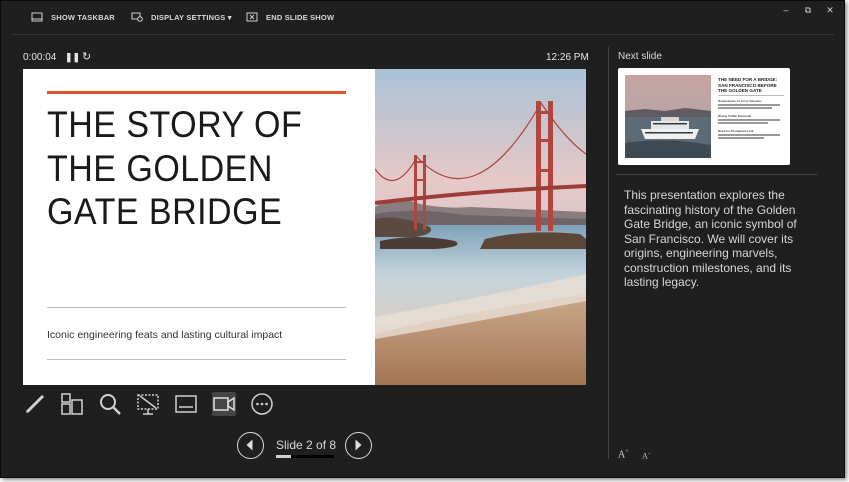 This screenshot has height=482, width=849. Describe the element at coordinates (252, 17) in the screenshot. I see `end-show-icon` at that location.